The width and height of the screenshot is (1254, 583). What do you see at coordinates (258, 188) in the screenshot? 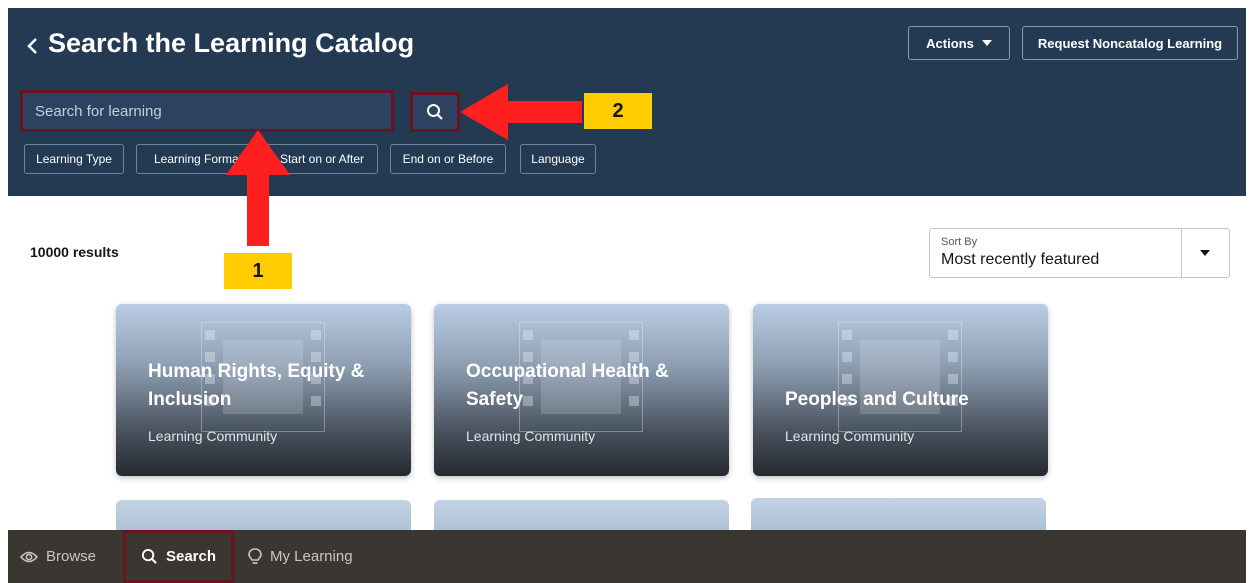
I see `arrow-up-annotation` at bounding box center [258, 188].